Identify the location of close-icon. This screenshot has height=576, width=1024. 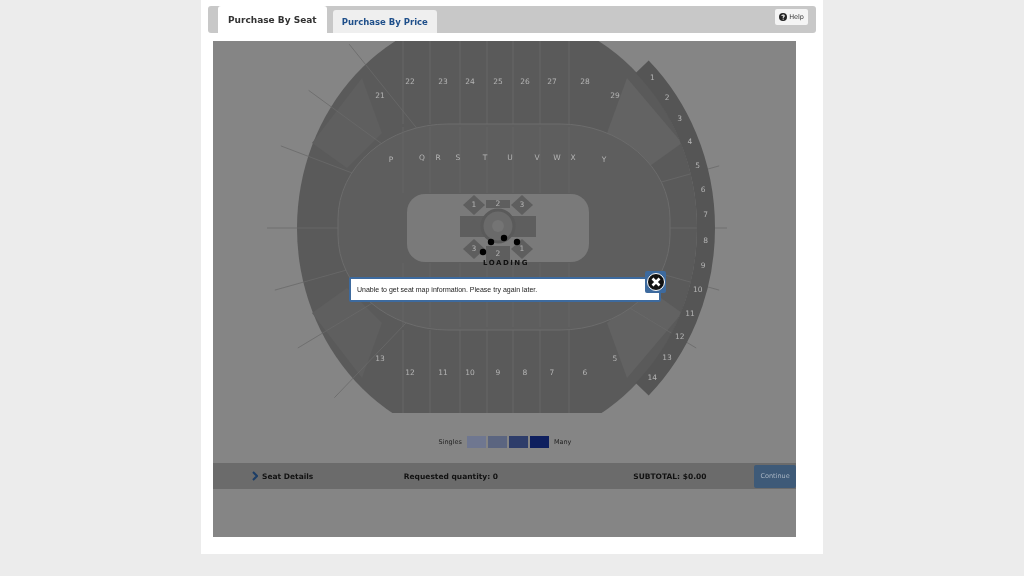
(655, 282).